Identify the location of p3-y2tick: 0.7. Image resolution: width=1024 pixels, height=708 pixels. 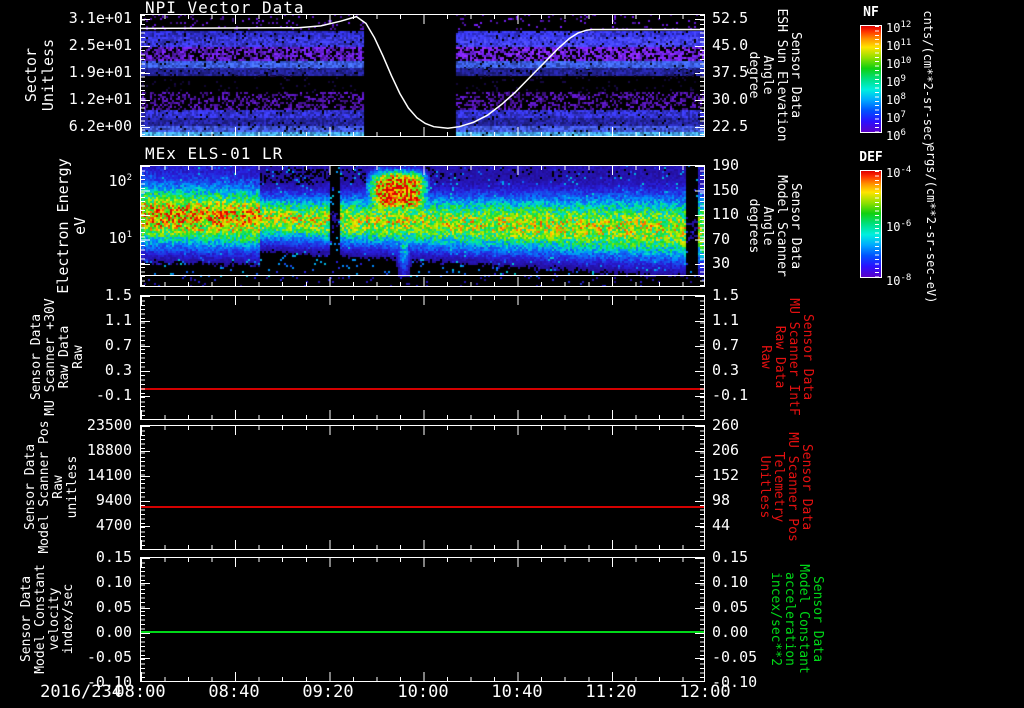
(726, 345).